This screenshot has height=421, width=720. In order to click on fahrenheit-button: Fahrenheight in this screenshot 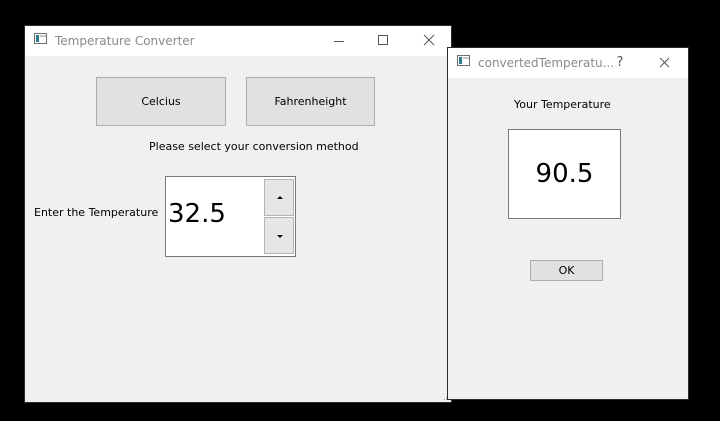, I will do `click(310, 101)`.